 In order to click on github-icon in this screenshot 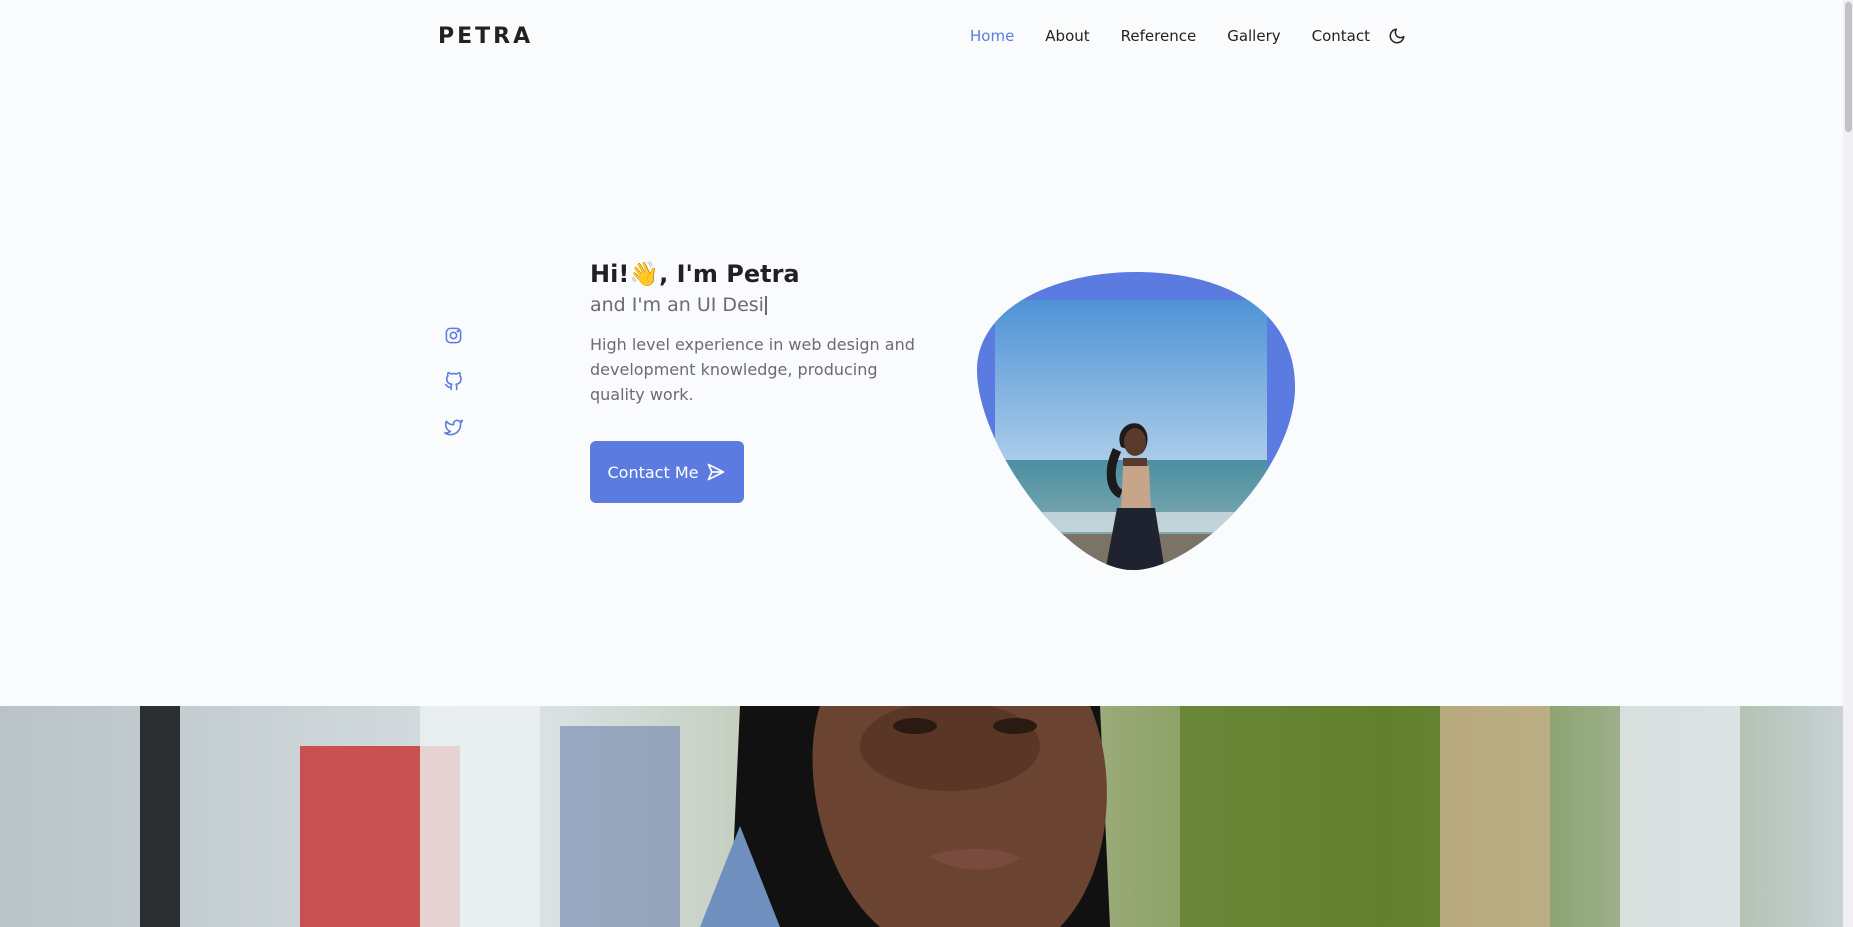, I will do `click(453, 381)`.